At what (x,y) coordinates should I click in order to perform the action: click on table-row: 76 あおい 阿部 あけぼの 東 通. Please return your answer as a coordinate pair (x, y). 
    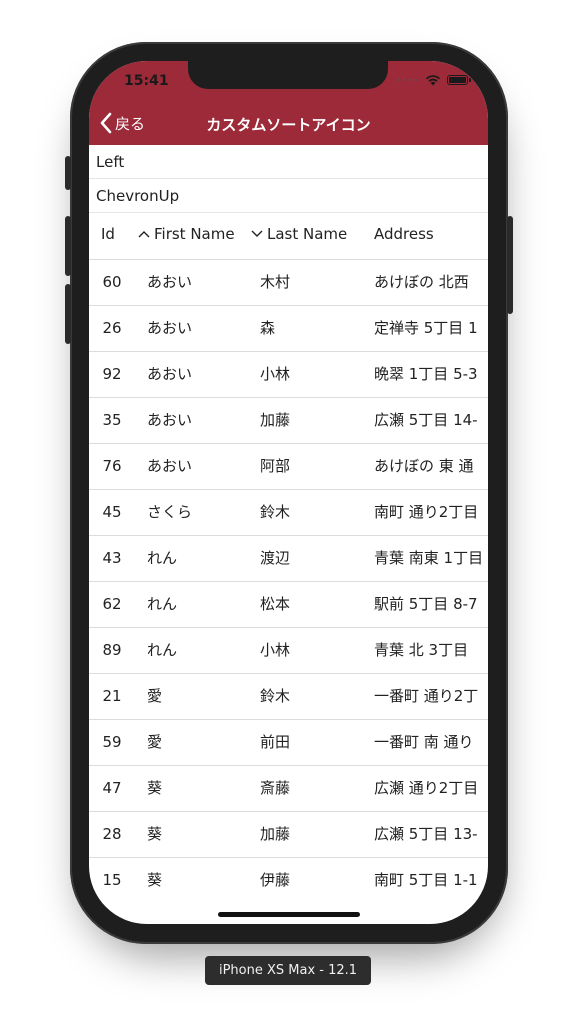
    Looking at the image, I should click on (288, 467).